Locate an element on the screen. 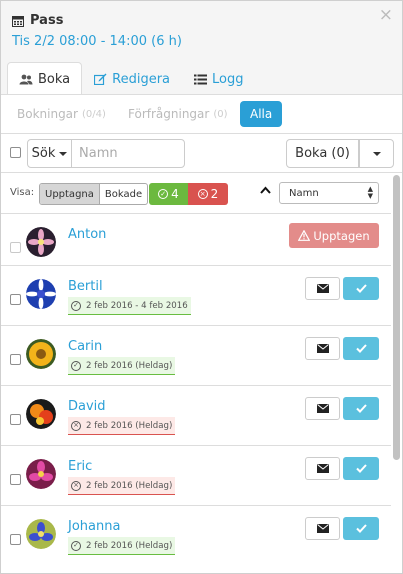  name-search-input: Namn is located at coordinates (128, 153).